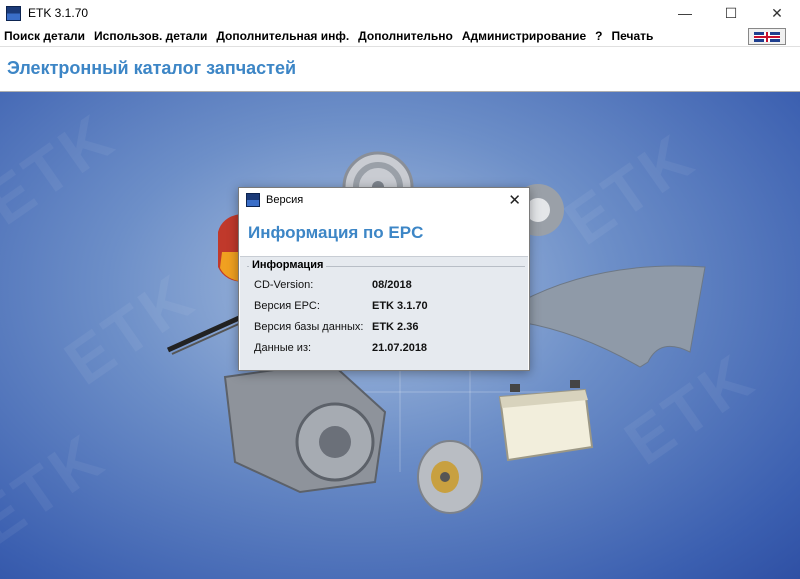  Describe the element at coordinates (336, 232) in the screenshot. I see `dialog-heading: Информация по EPC` at that location.